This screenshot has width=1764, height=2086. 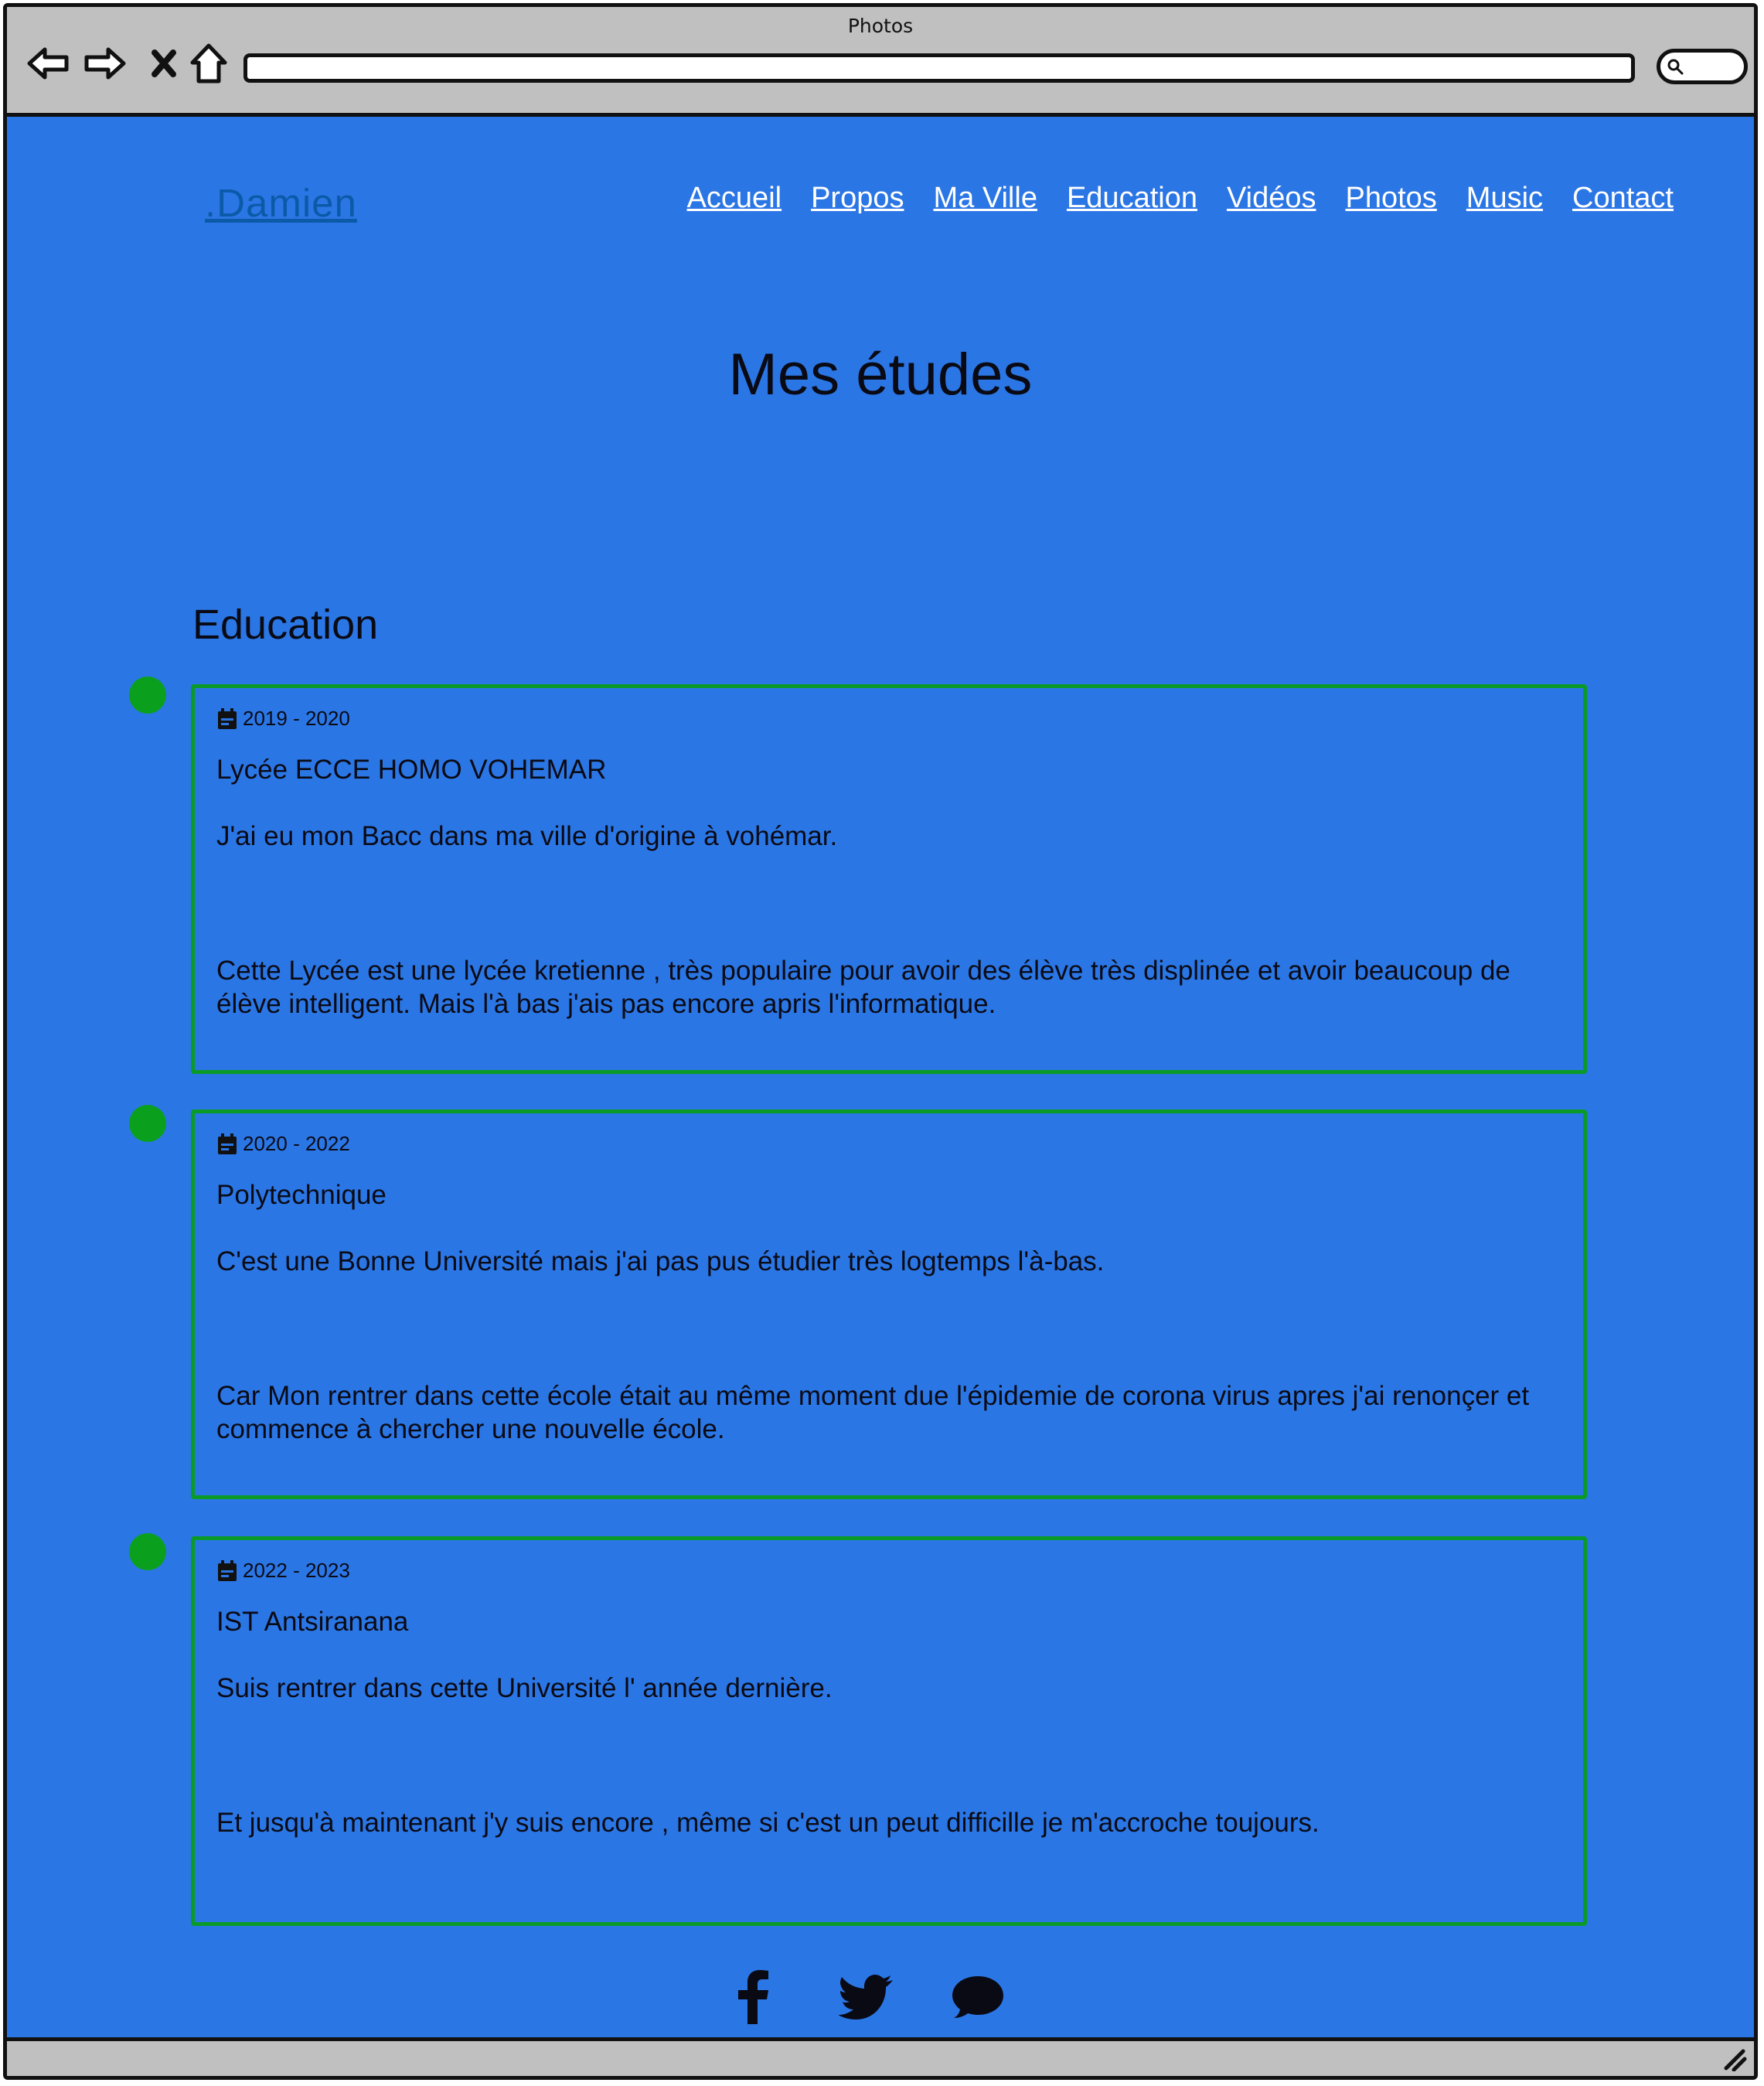 What do you see at coordinates (281, 203) in the screenshot?
I see `site-brand-link: .Damien` at bounding box center [281, 203].